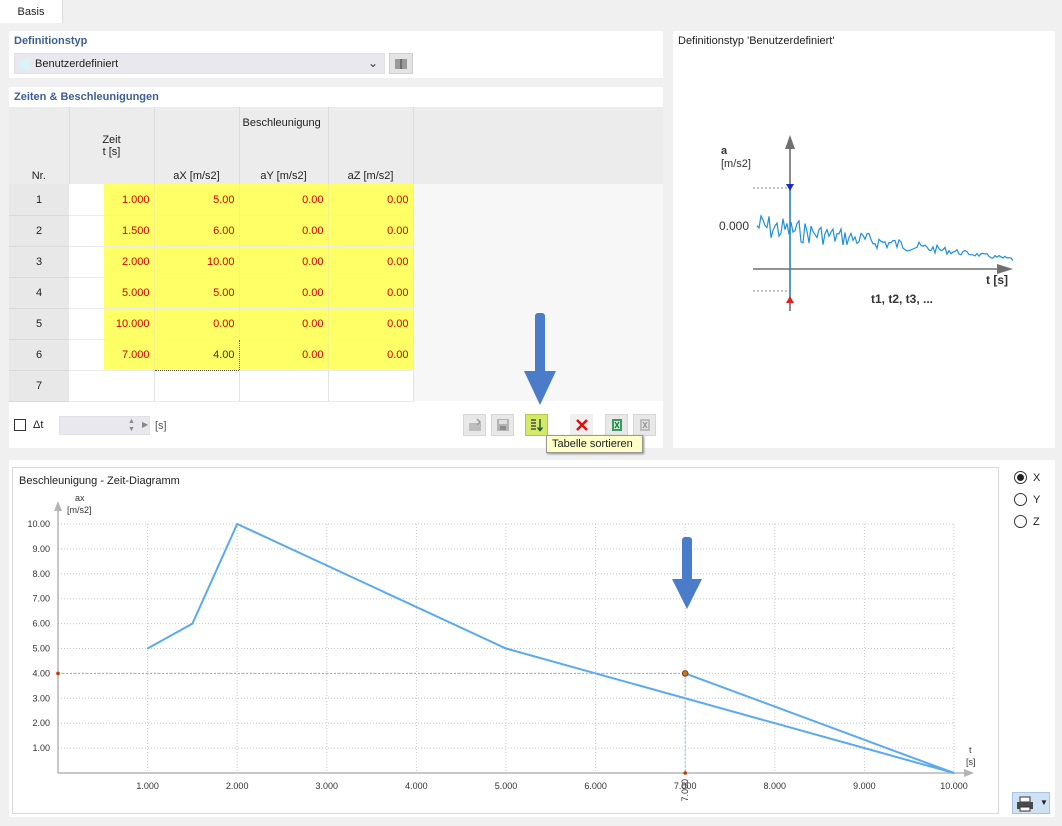 This screenshot has height=826, width=1062. What do you see at coordinates (41, 723) in the screenshot?
I see `y-tick-label: 2.00` at bounding box center [41, 723].